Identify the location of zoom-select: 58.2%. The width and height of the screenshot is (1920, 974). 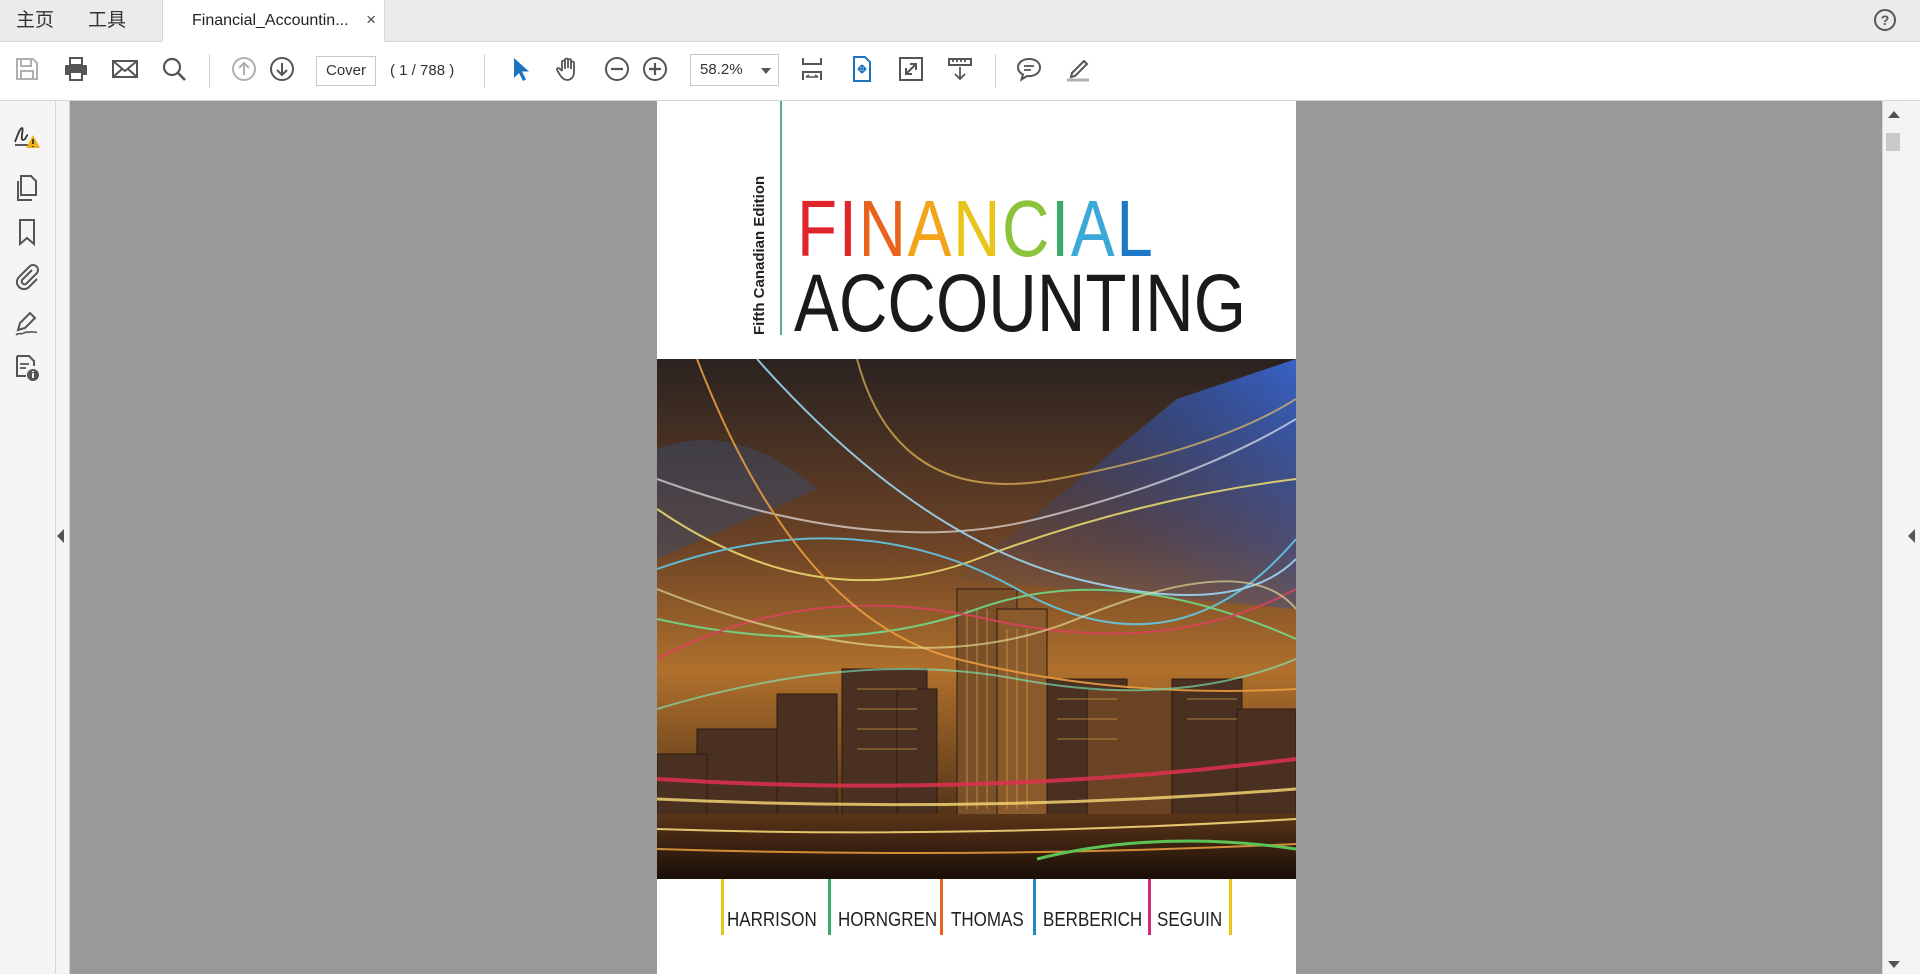
(734, 70).